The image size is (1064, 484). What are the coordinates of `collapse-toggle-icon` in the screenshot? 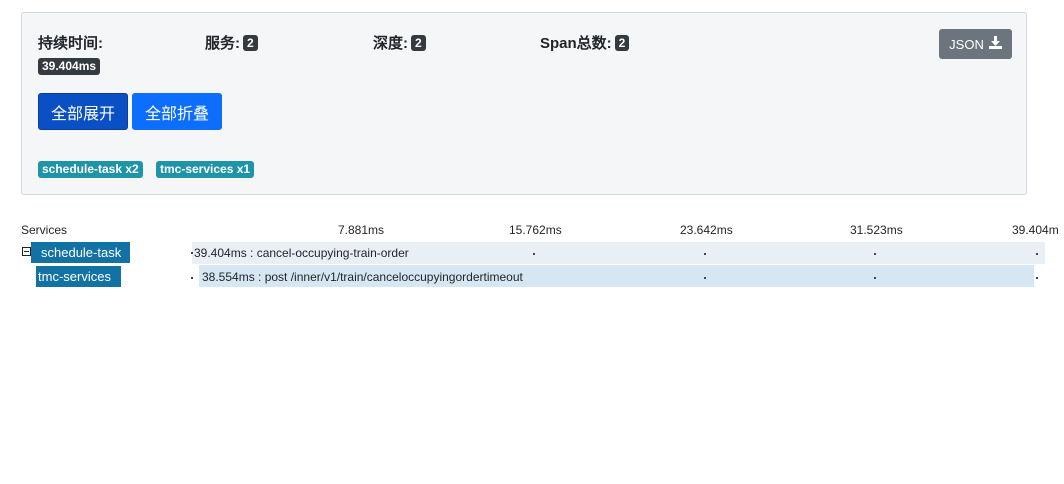 It's located at (26, 251).